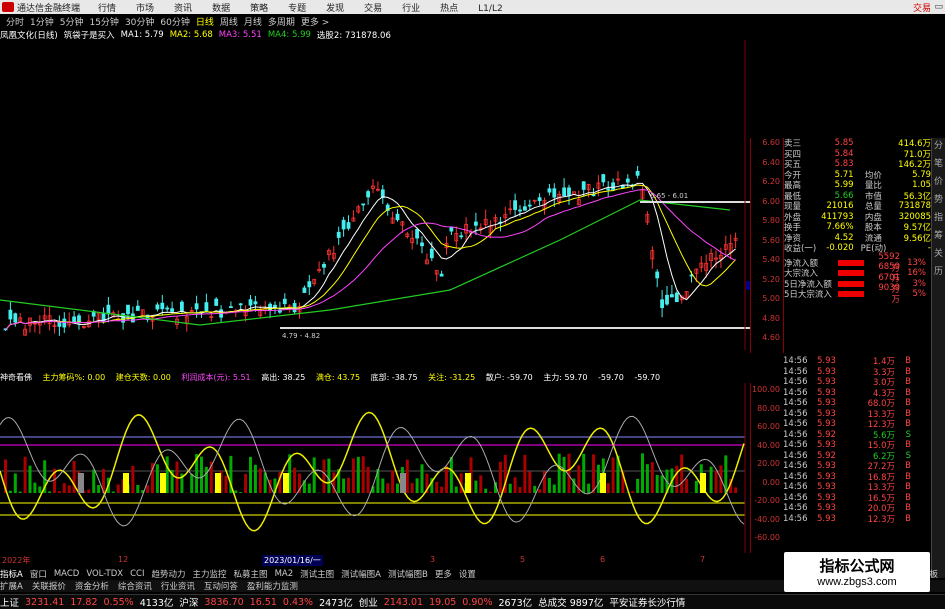 This screenshot has width=945, height=609. What do you see at coordinates (221, 586) in the screenshot?
I see `ext-tab-5: 互动问答` at bounding box center [221, 586].